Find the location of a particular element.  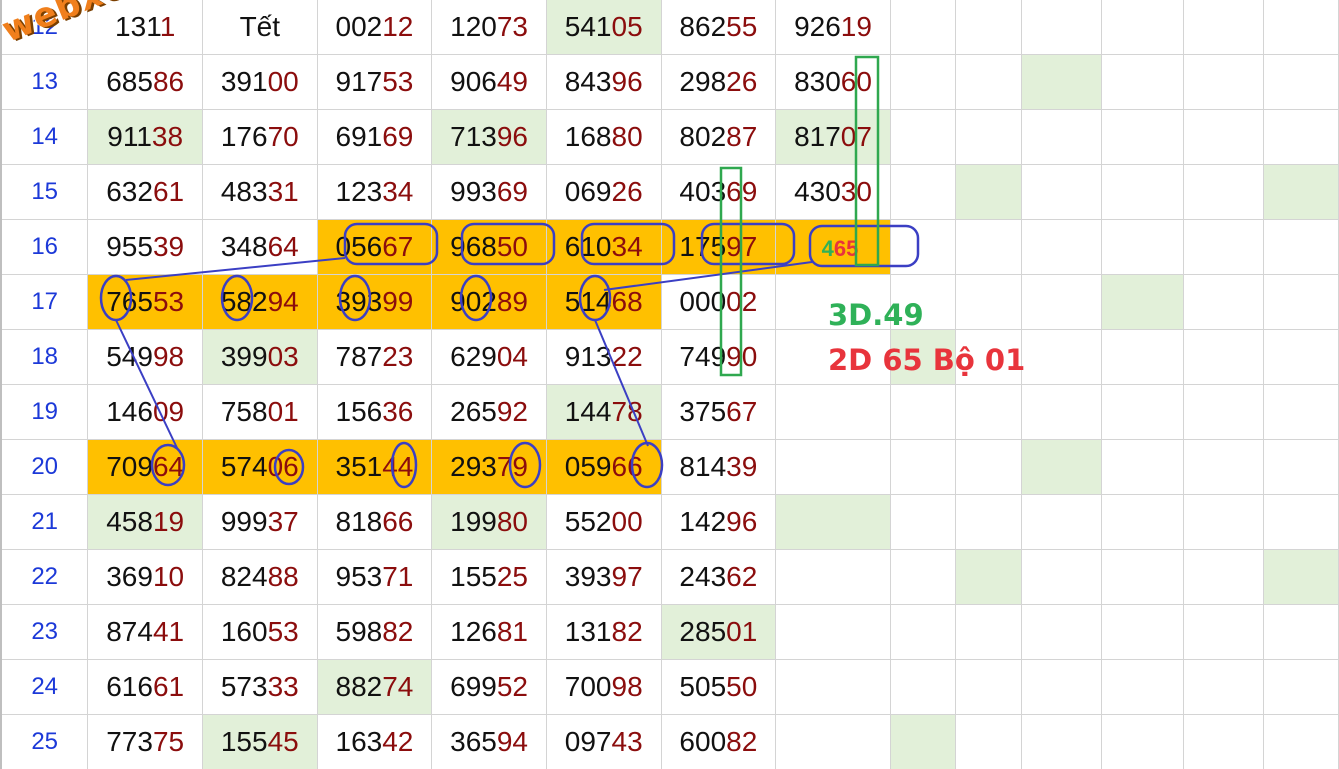

head-digits: 126 is located at coordinates (473, 631).